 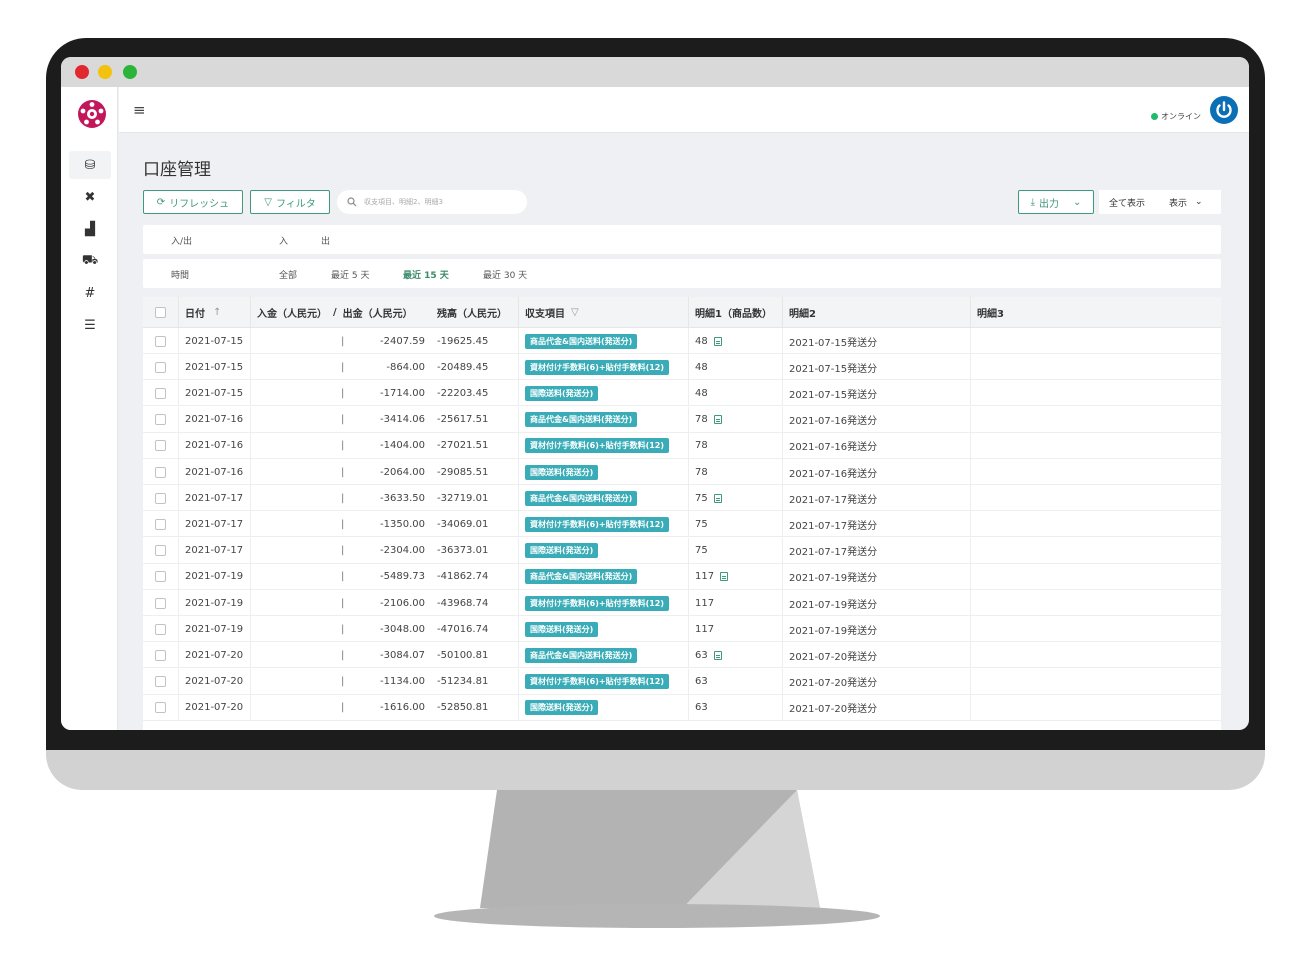 I want to click on coins-icon: ⛁, so click(x=90, y=165).